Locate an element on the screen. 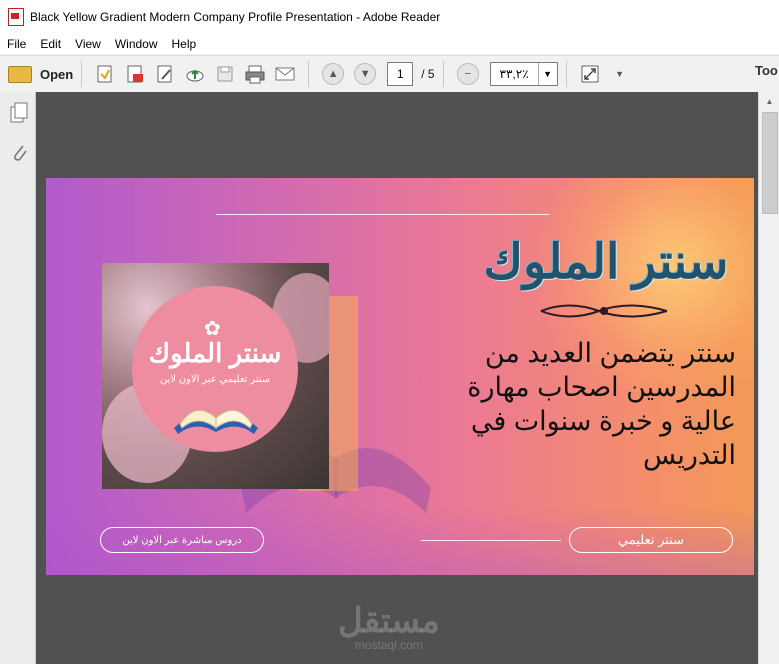 The height and width of the screenshot is (664, 779). watermark: مستقل mostaql.com is located at coordinates (389, 628).